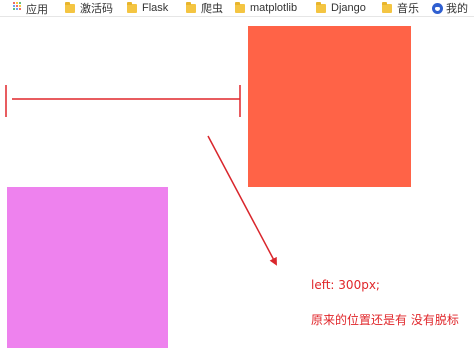  What do you see at coordinates (345, 285) in the screenshot?
I see `offset-note: left: 300px;` at bounding box center [345, 285].